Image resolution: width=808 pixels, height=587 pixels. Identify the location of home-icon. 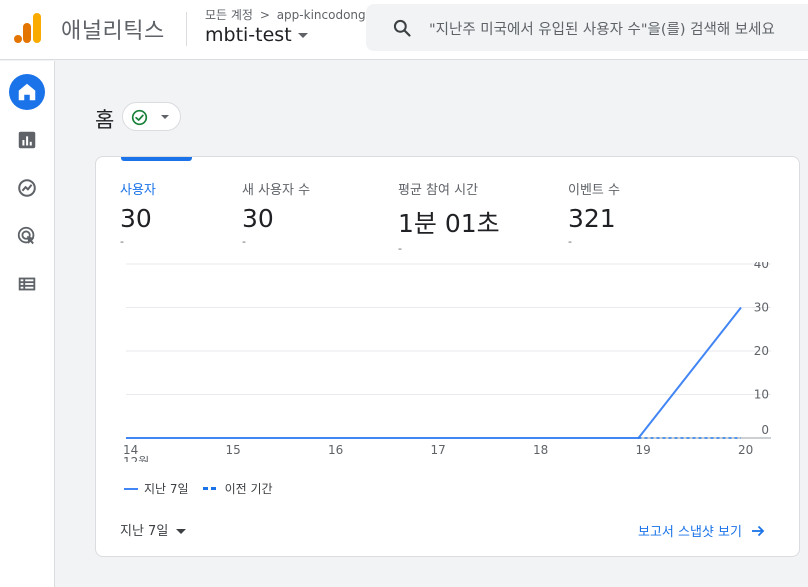
(27, 92).